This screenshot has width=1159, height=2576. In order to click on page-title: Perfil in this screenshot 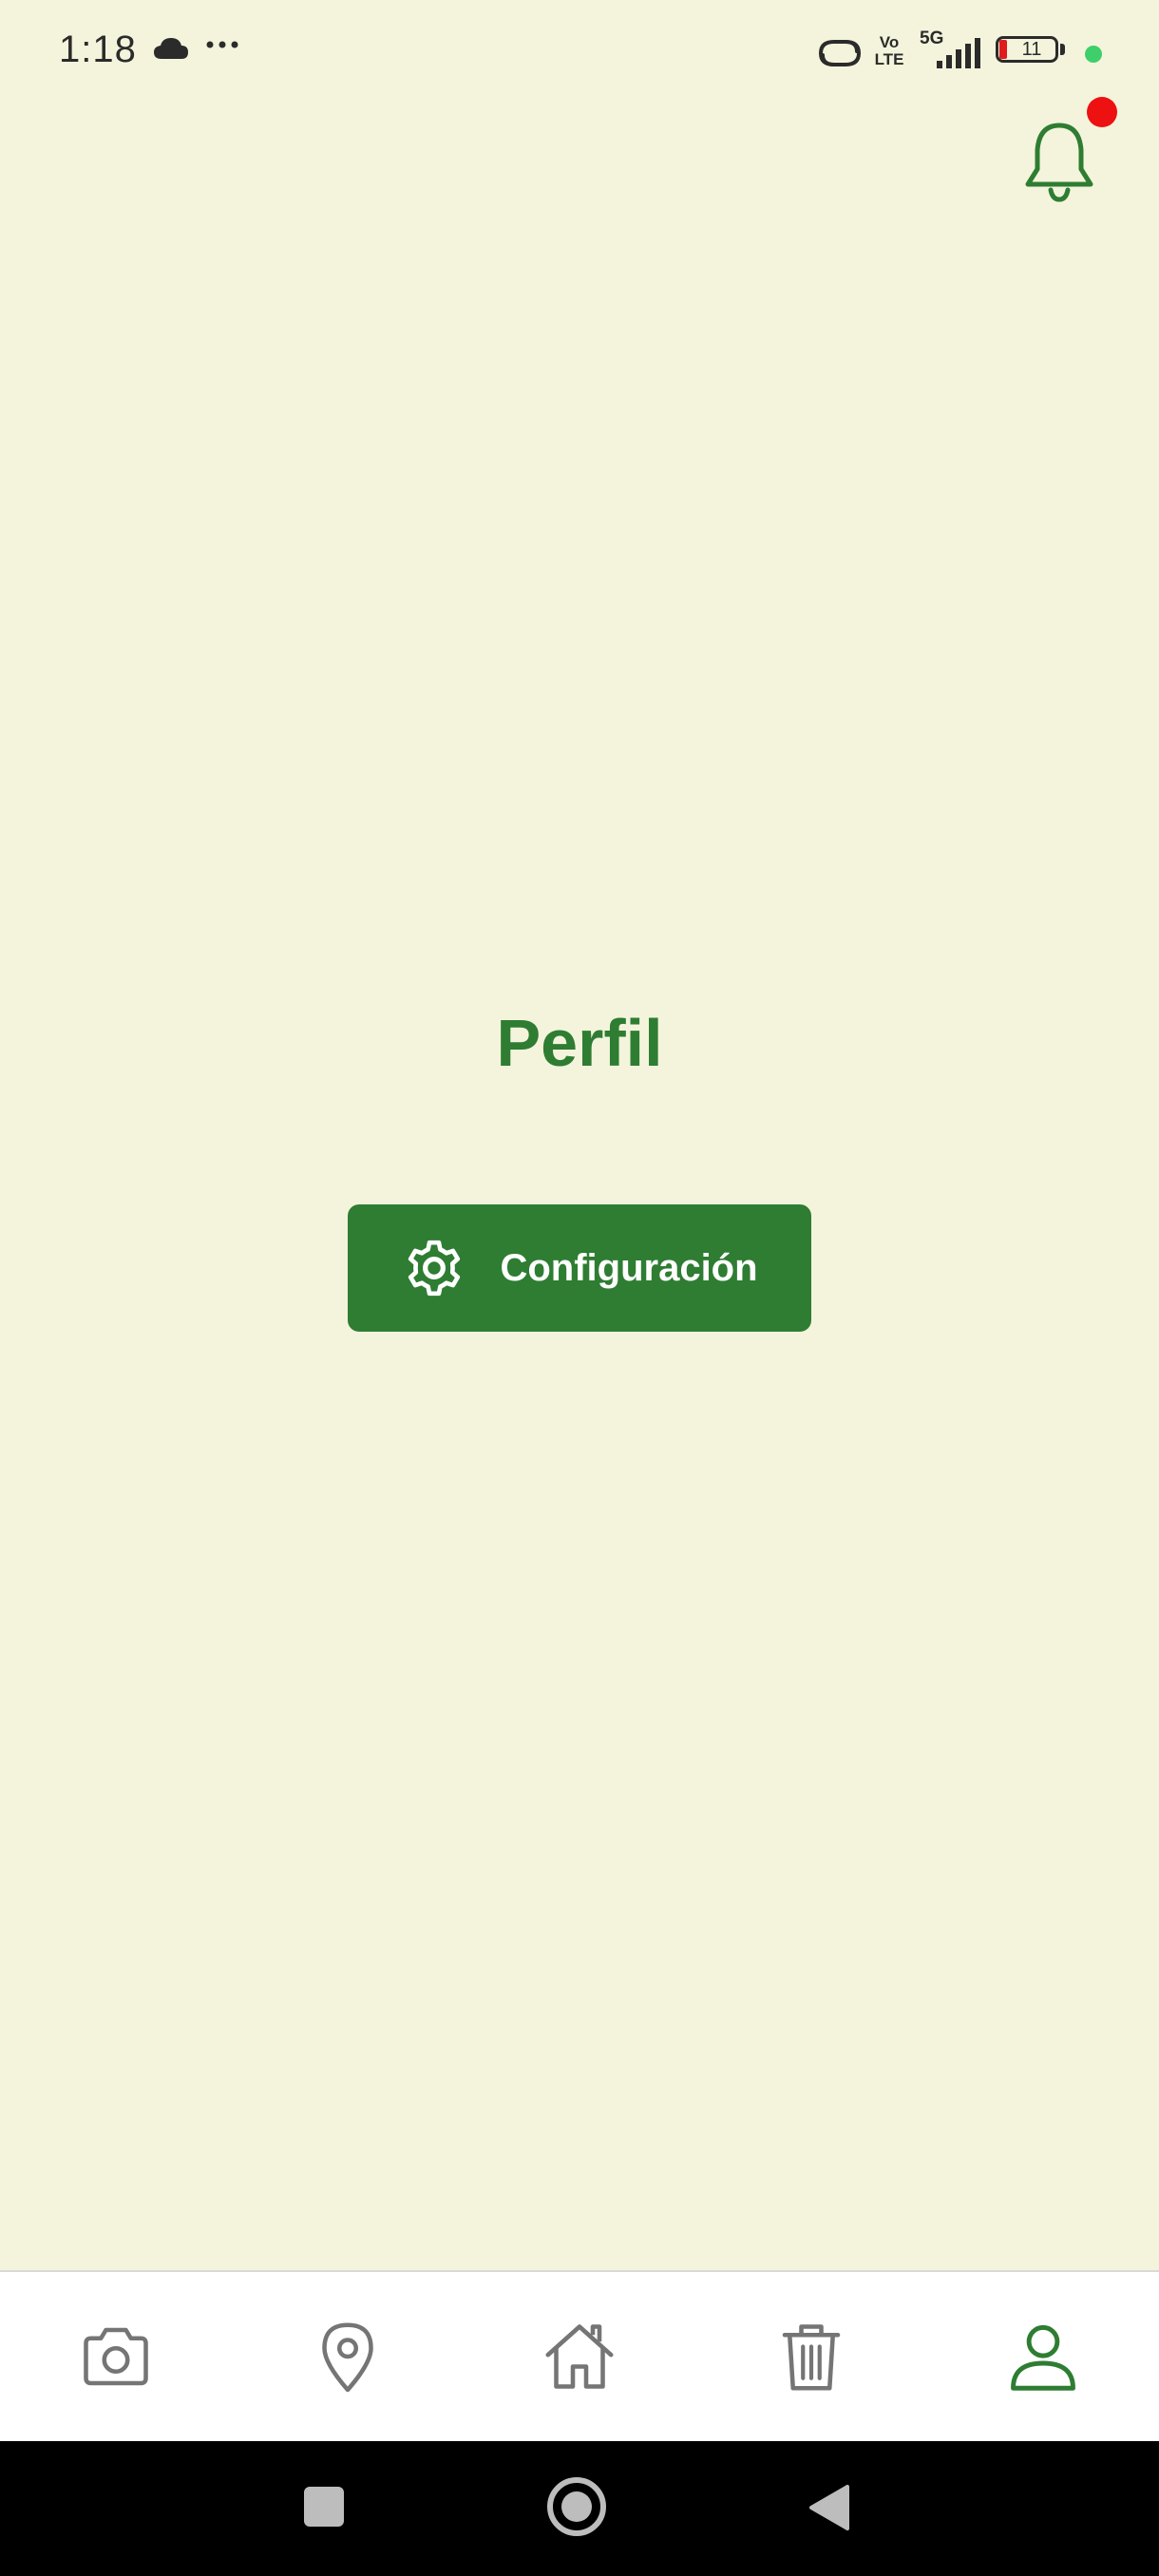, I will do `click(579, 1043)`.